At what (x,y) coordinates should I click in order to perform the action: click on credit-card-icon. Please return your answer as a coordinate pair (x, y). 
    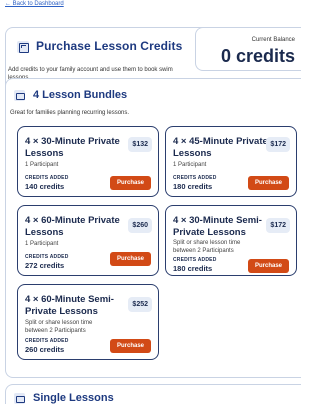
    Looking at the image, I should click on (23, 47).